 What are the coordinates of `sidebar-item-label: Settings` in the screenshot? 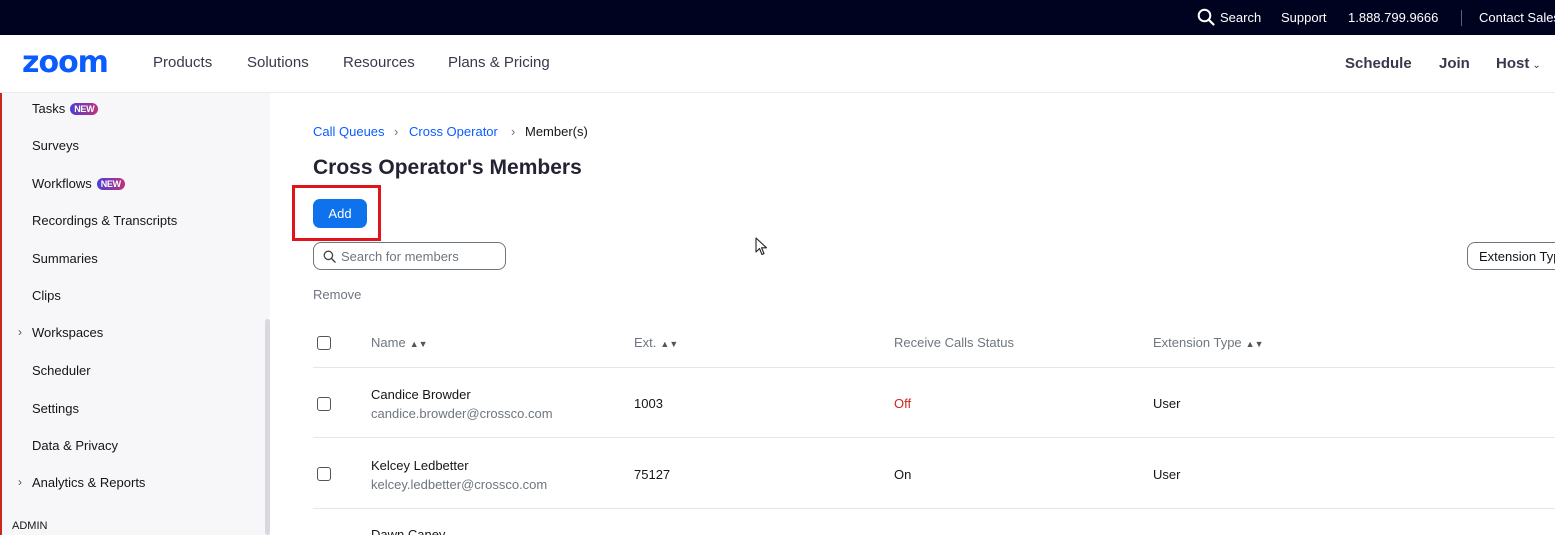 It's located at (55, 408).